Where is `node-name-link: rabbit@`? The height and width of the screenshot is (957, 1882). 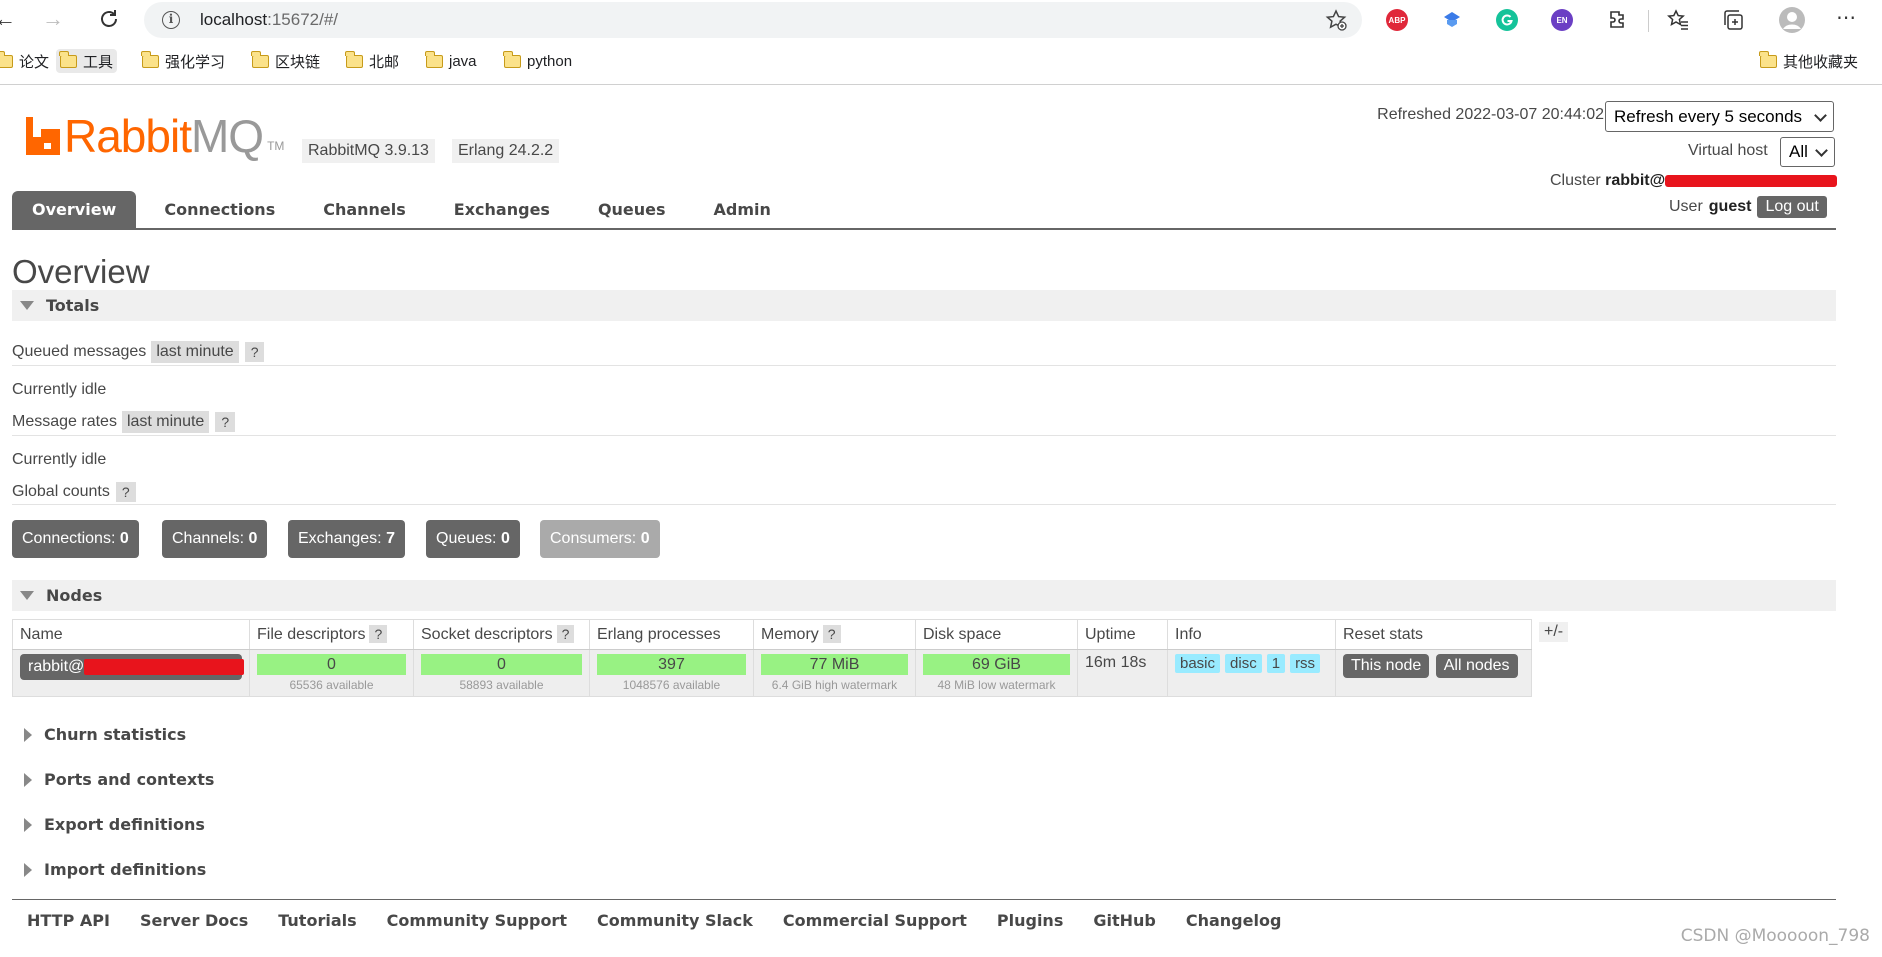 node-name-link: rabbit@ is located at coordinates (132, 667).